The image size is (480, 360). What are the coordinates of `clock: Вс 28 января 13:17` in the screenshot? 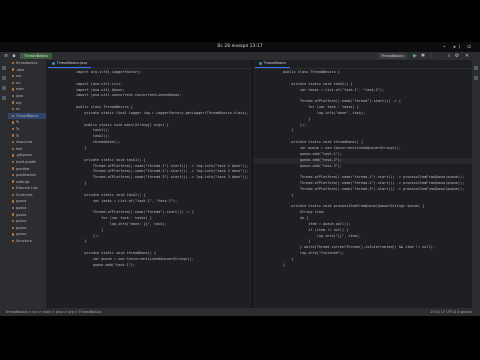 It's located at (240, 46).